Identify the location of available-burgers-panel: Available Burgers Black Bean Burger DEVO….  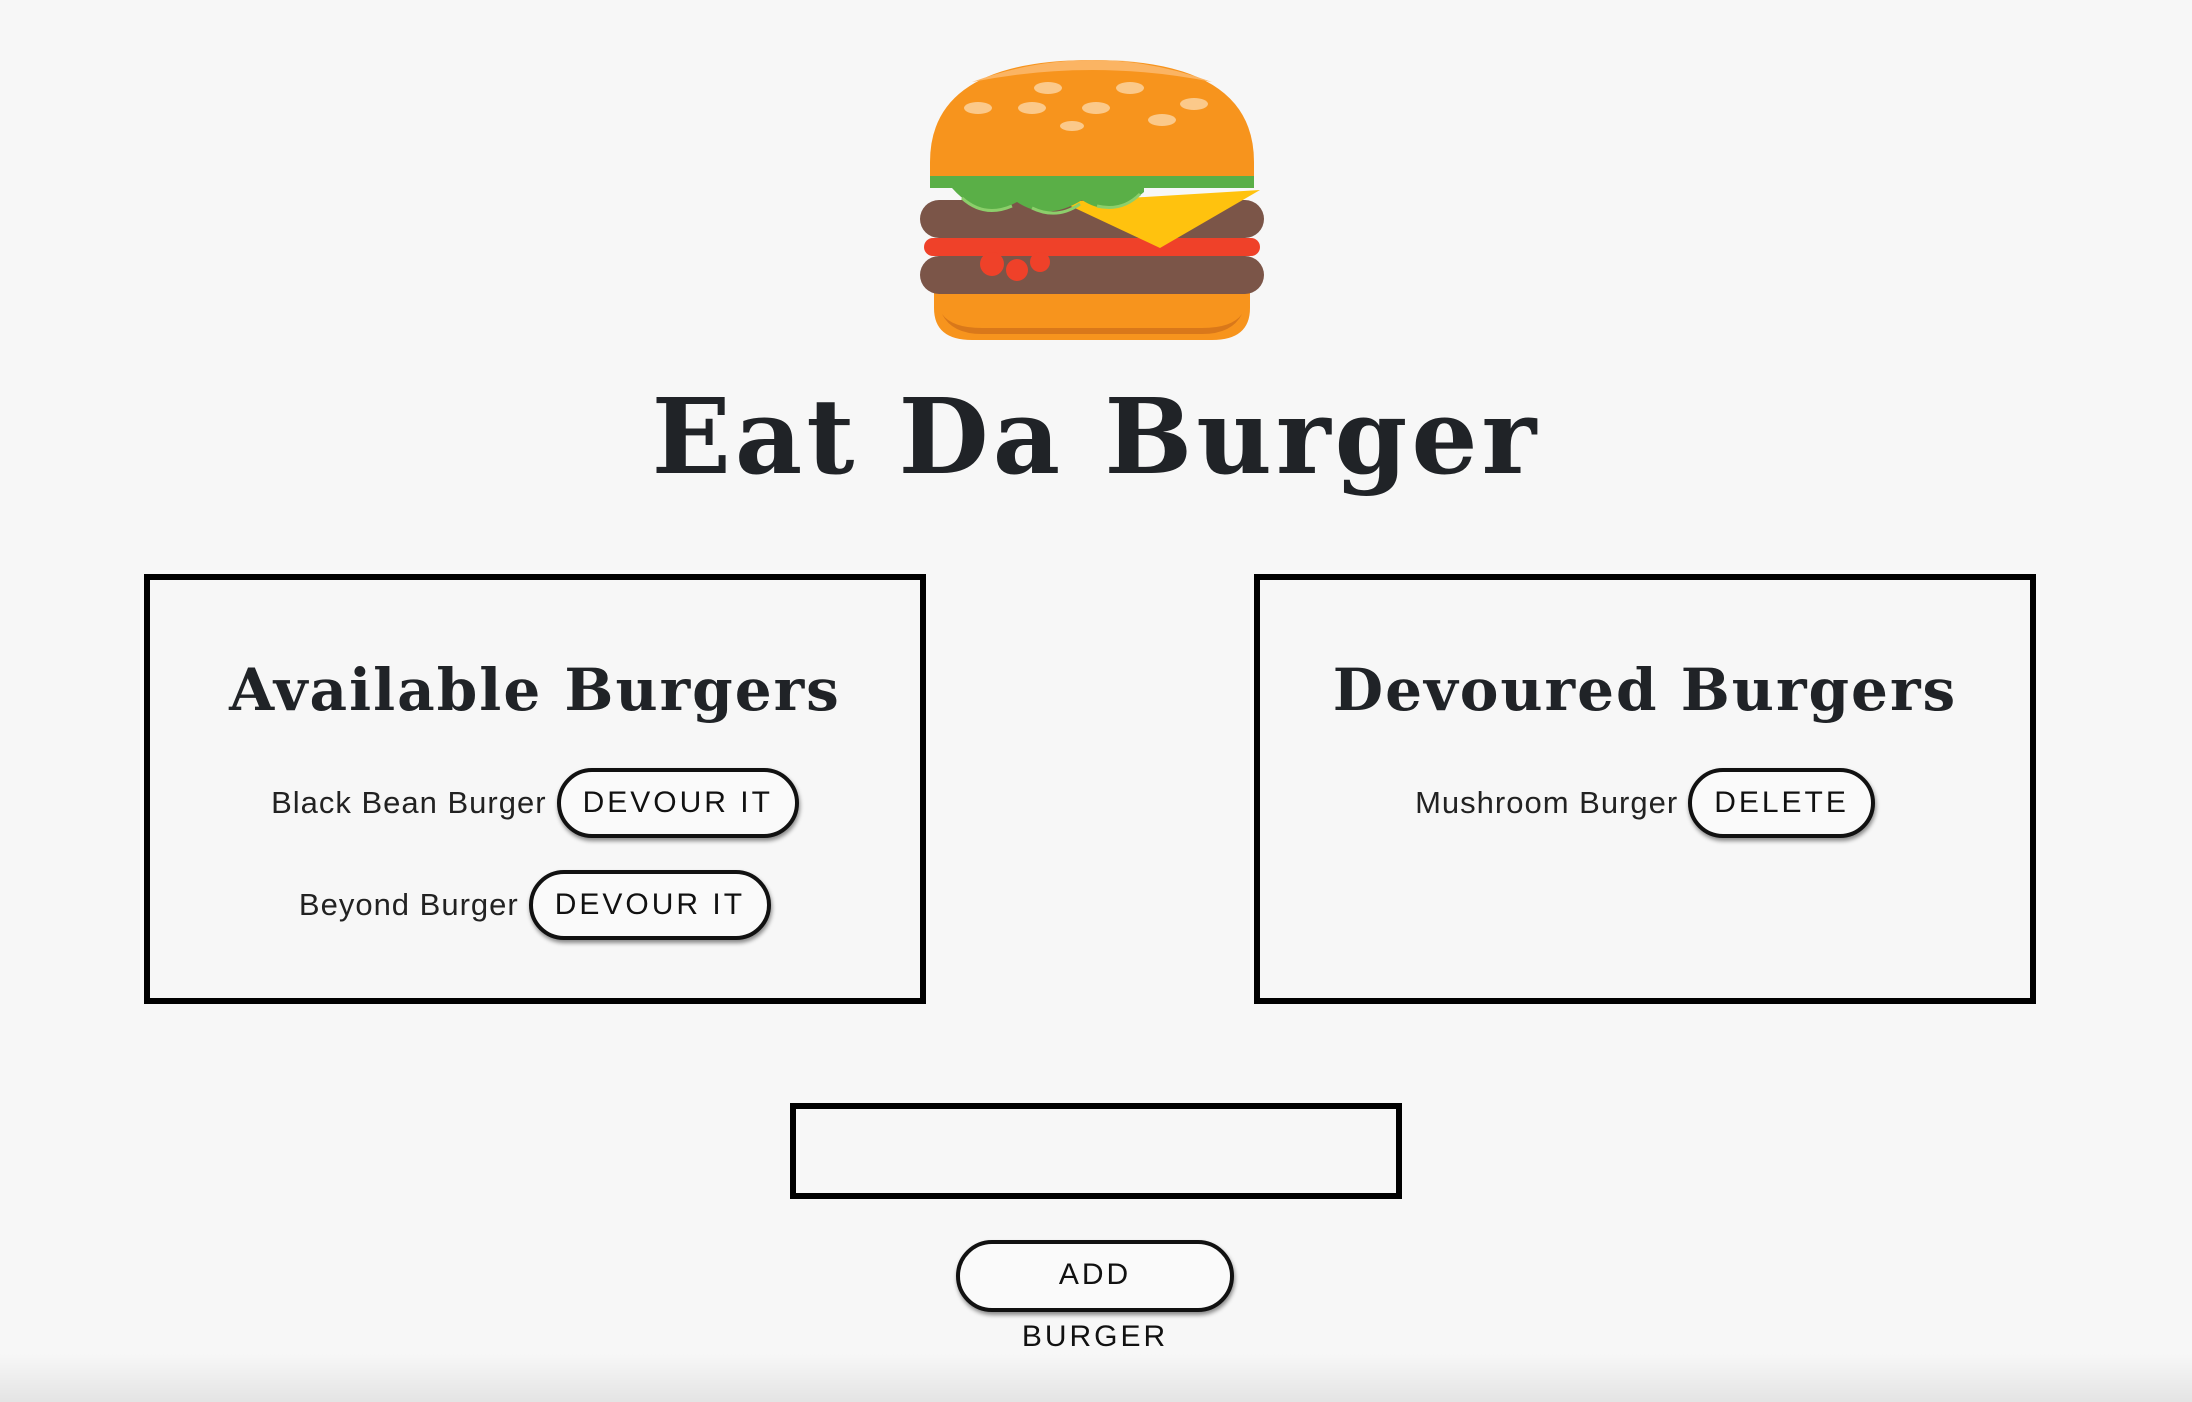
(535, 789).